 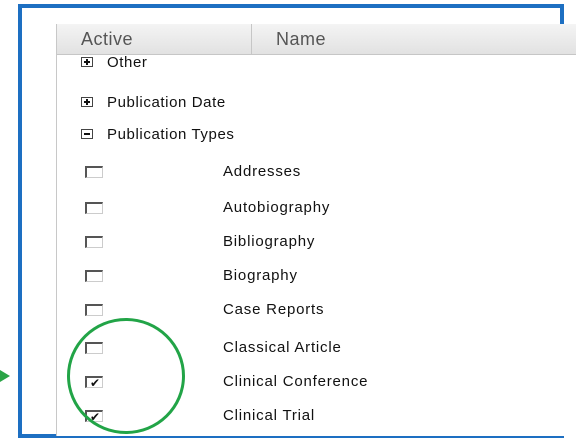 What do you see at coordinates (262, 171) in the screenshot?
I see `item-label: Addresses` at bounding box center [262, 171].